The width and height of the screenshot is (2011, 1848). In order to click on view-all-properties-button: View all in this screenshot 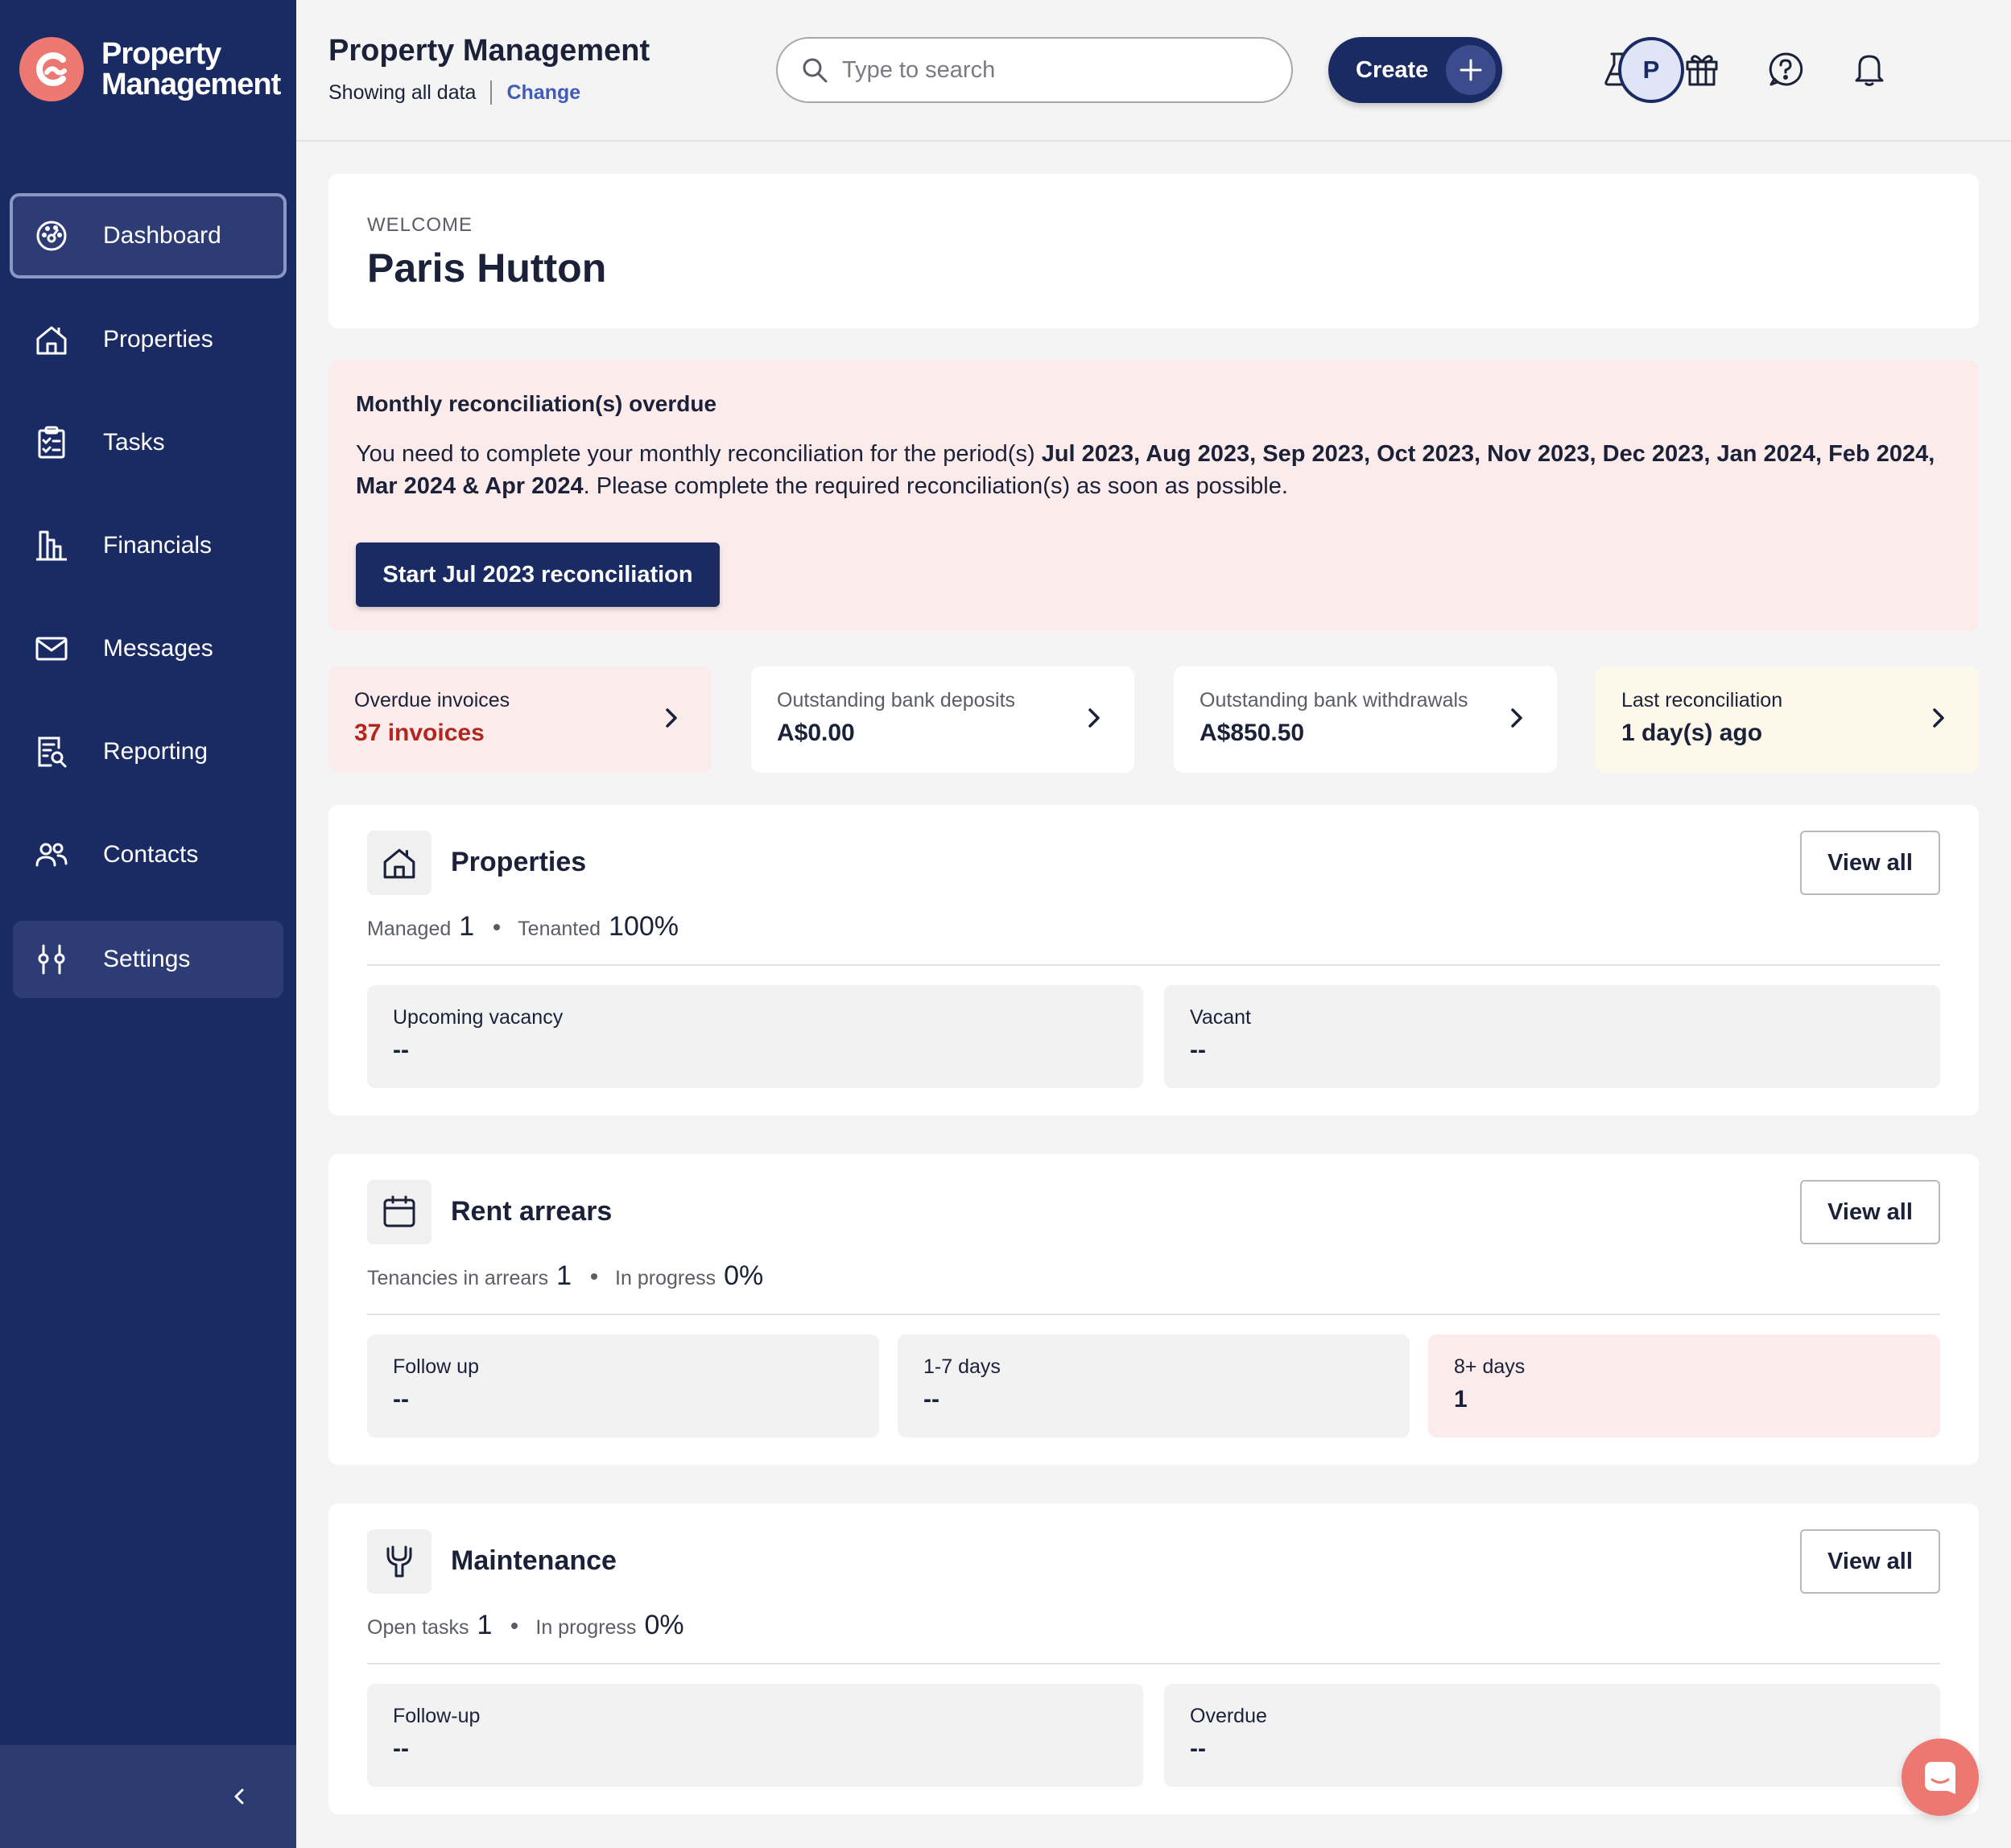, I will do `click(1870, 863)`.